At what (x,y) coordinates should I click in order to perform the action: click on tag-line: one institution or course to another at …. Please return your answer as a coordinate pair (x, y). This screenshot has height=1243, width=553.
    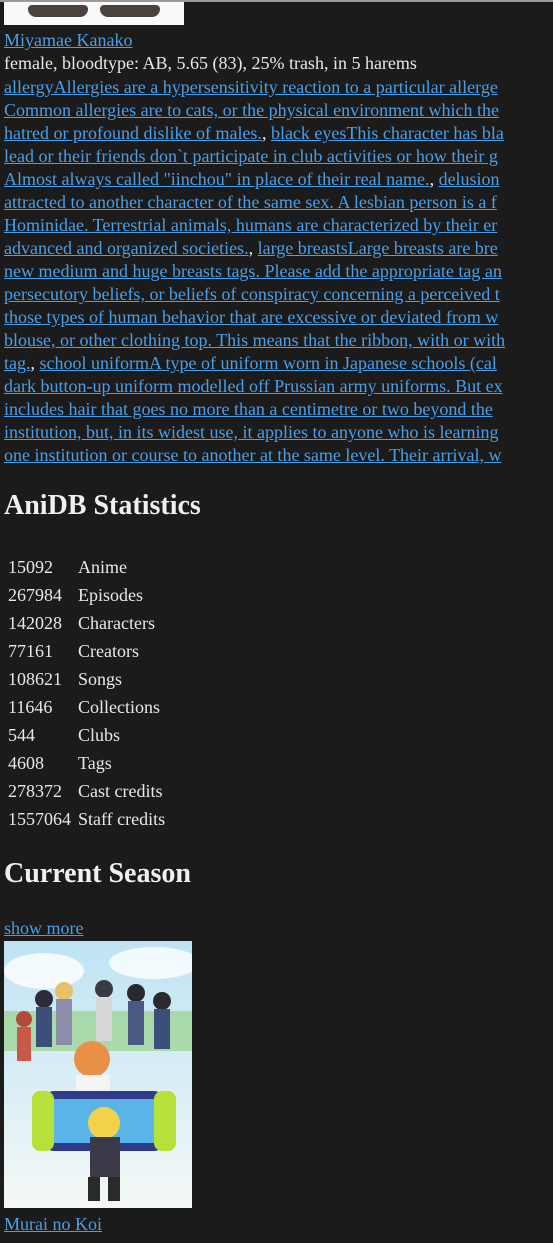
    Looking at the image, I should click on (278, 455).